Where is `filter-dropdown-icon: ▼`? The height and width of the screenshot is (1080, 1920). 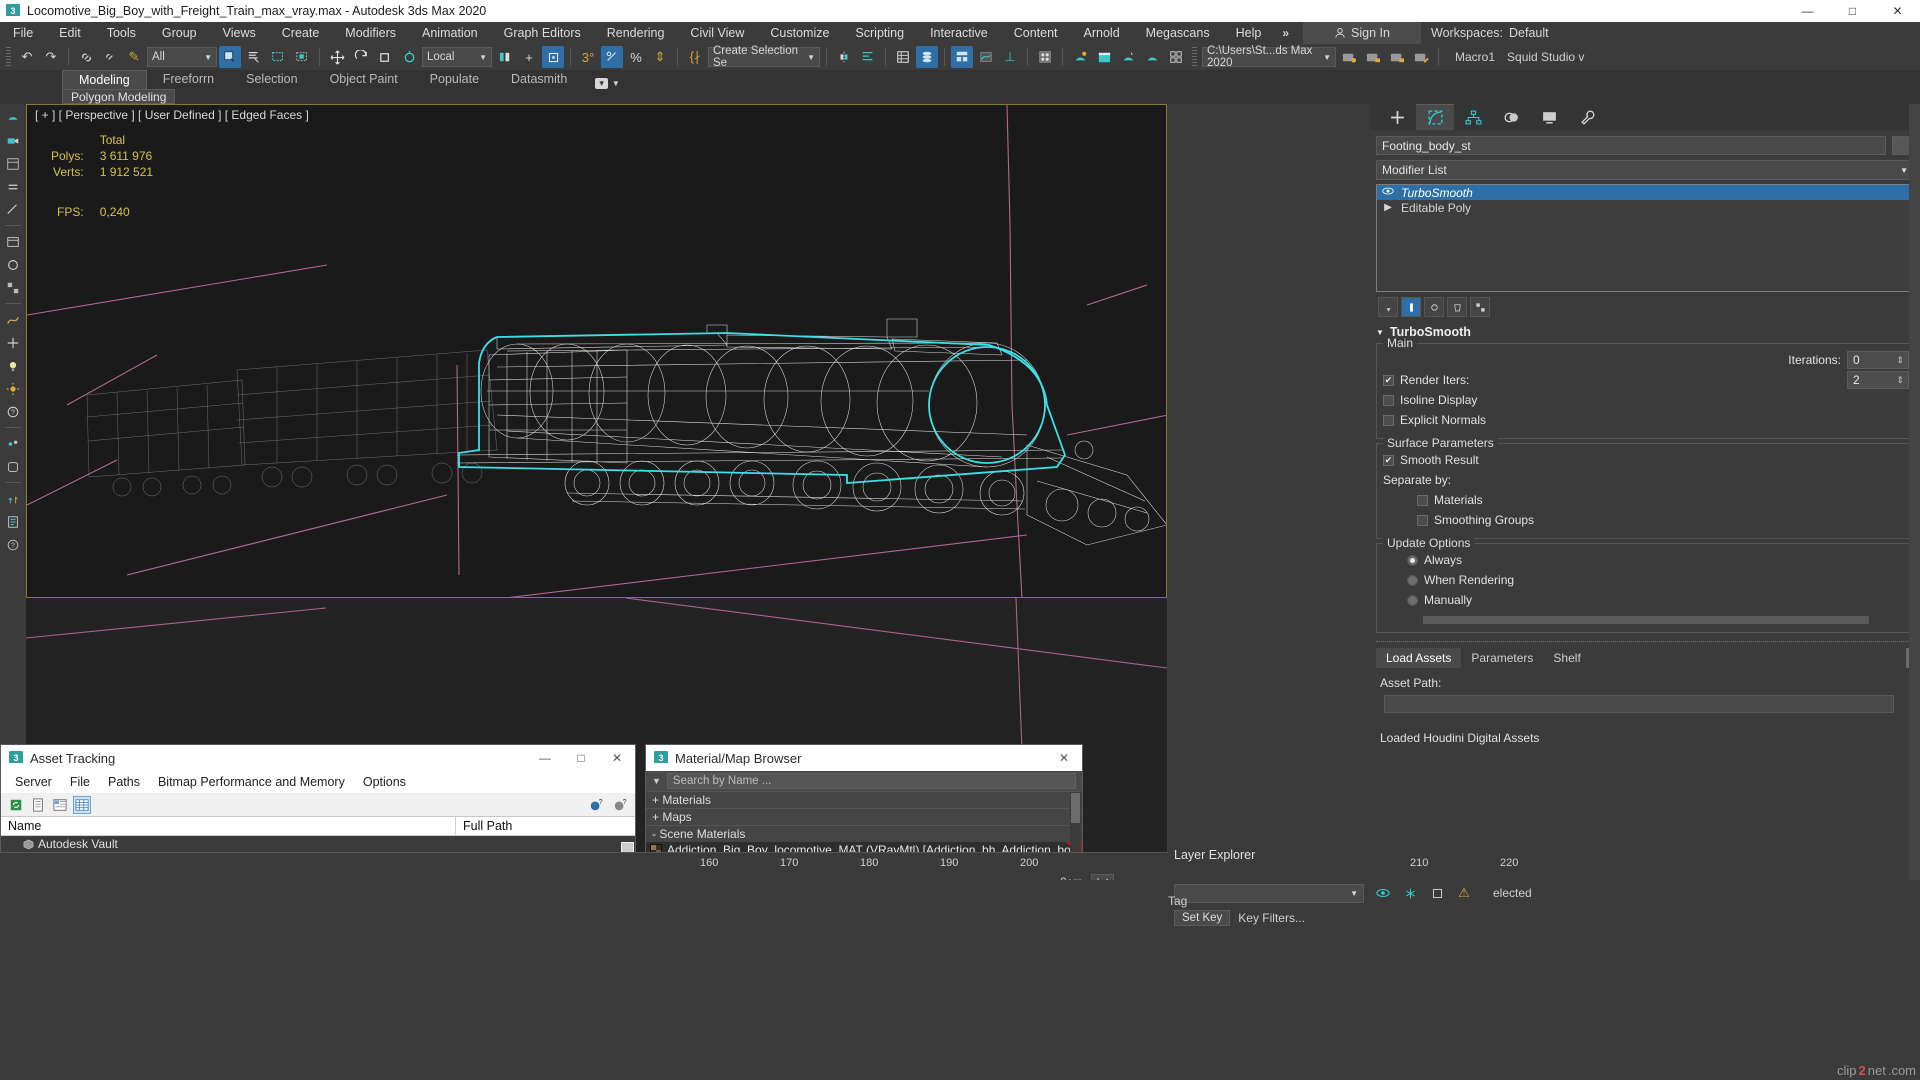 filter-dropdown-icon: ▼ is located at coordinates (656, 781).